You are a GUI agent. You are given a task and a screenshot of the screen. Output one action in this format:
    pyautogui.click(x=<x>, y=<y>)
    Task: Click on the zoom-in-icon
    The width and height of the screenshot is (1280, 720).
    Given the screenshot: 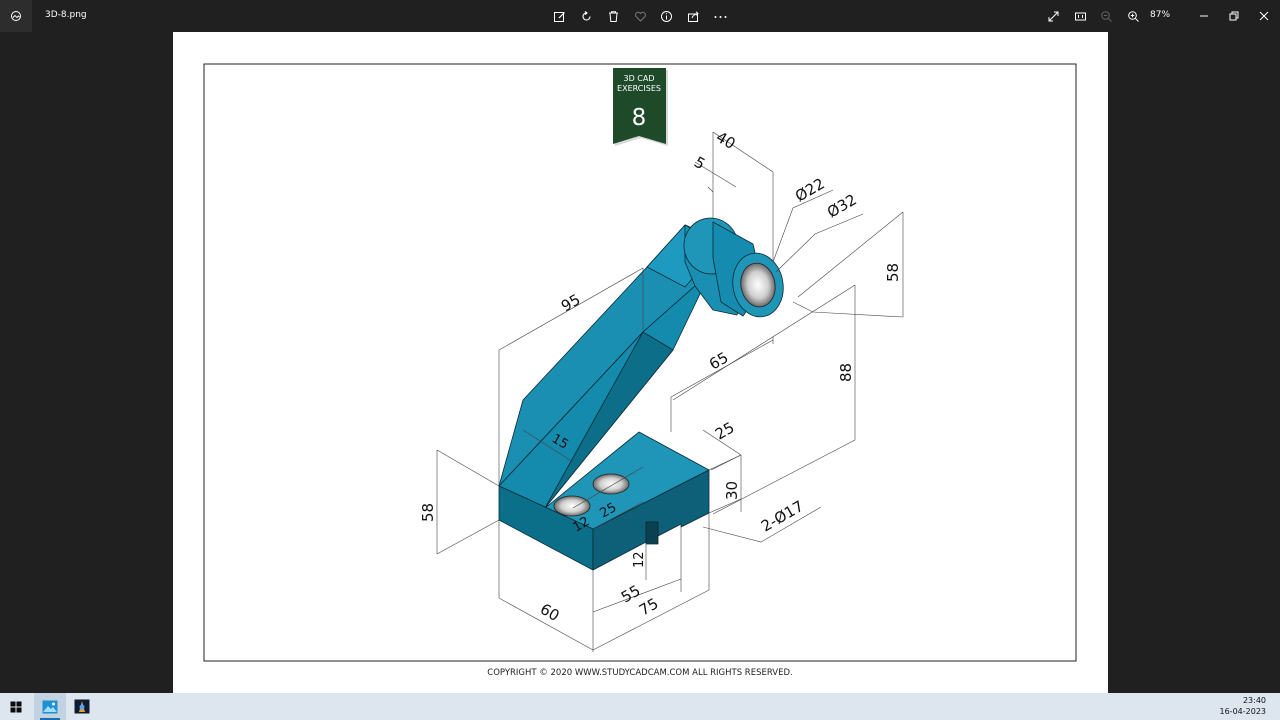 What is the action you would take?
    pyautogui.click(x=1133, y=16)
    